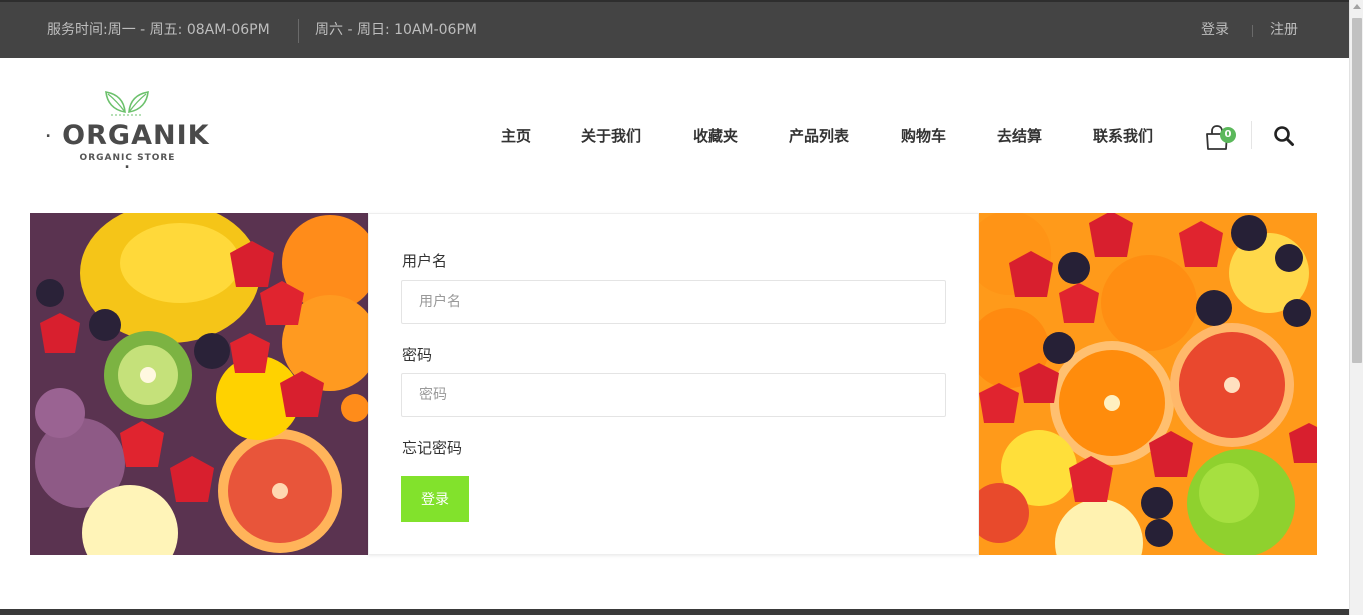 The image size is (1363, 615). Describe the element at coordinates (715, 136) in the screenshot. I see `nav-item-favorites: 收藏夹` at that location.